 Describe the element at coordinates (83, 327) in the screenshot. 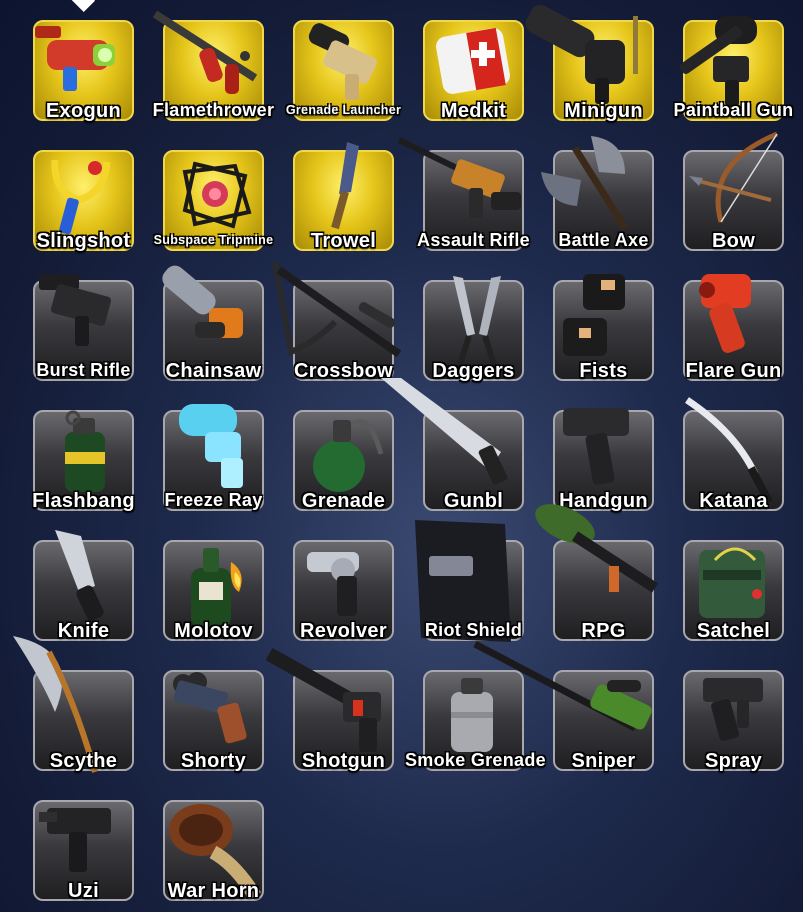

I see `weapon-slot-burst-rifle: Burst Rifle` at that location.